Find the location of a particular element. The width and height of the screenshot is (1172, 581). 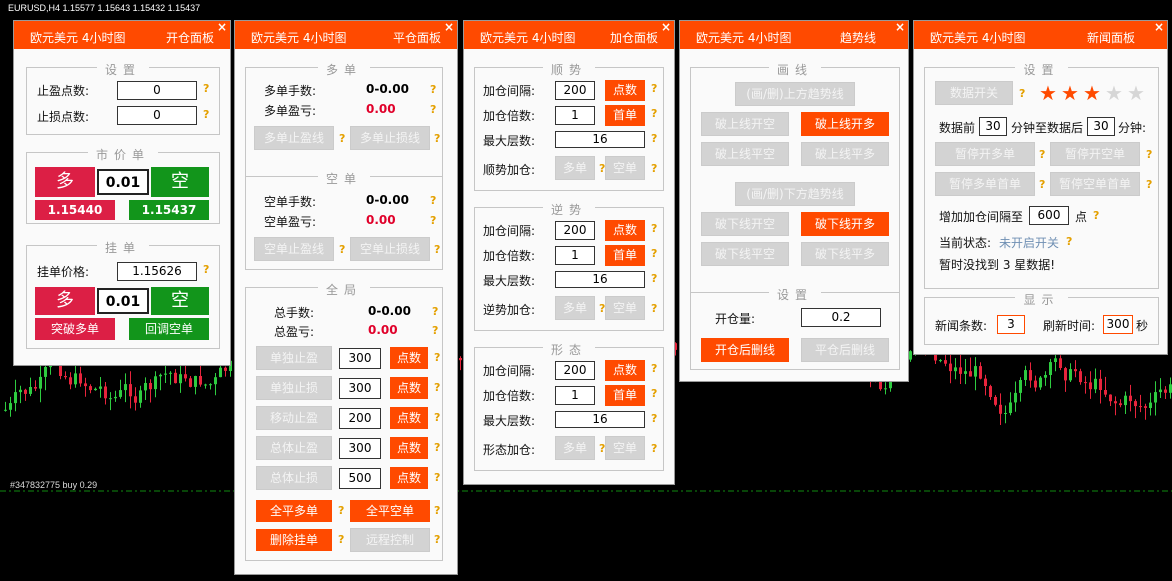

add-panel-title-bar: 欧元美元 4小时图 加仓面板 × is located at coordinates (569, 34).